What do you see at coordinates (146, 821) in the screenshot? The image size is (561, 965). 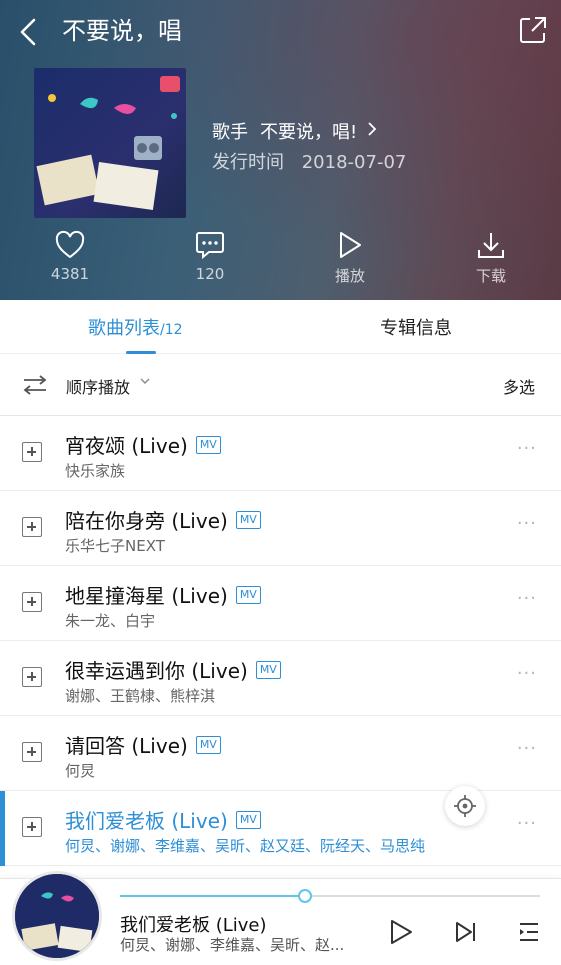 I see `song-title: 我们爱老板 (Live)` at bounding box center [146, 821].